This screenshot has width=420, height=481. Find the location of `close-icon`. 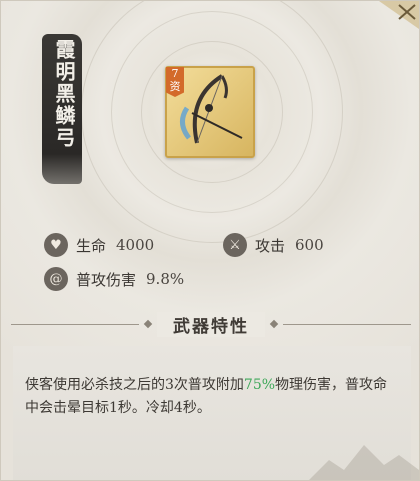

close-icon is located at coordinates (399, 15).